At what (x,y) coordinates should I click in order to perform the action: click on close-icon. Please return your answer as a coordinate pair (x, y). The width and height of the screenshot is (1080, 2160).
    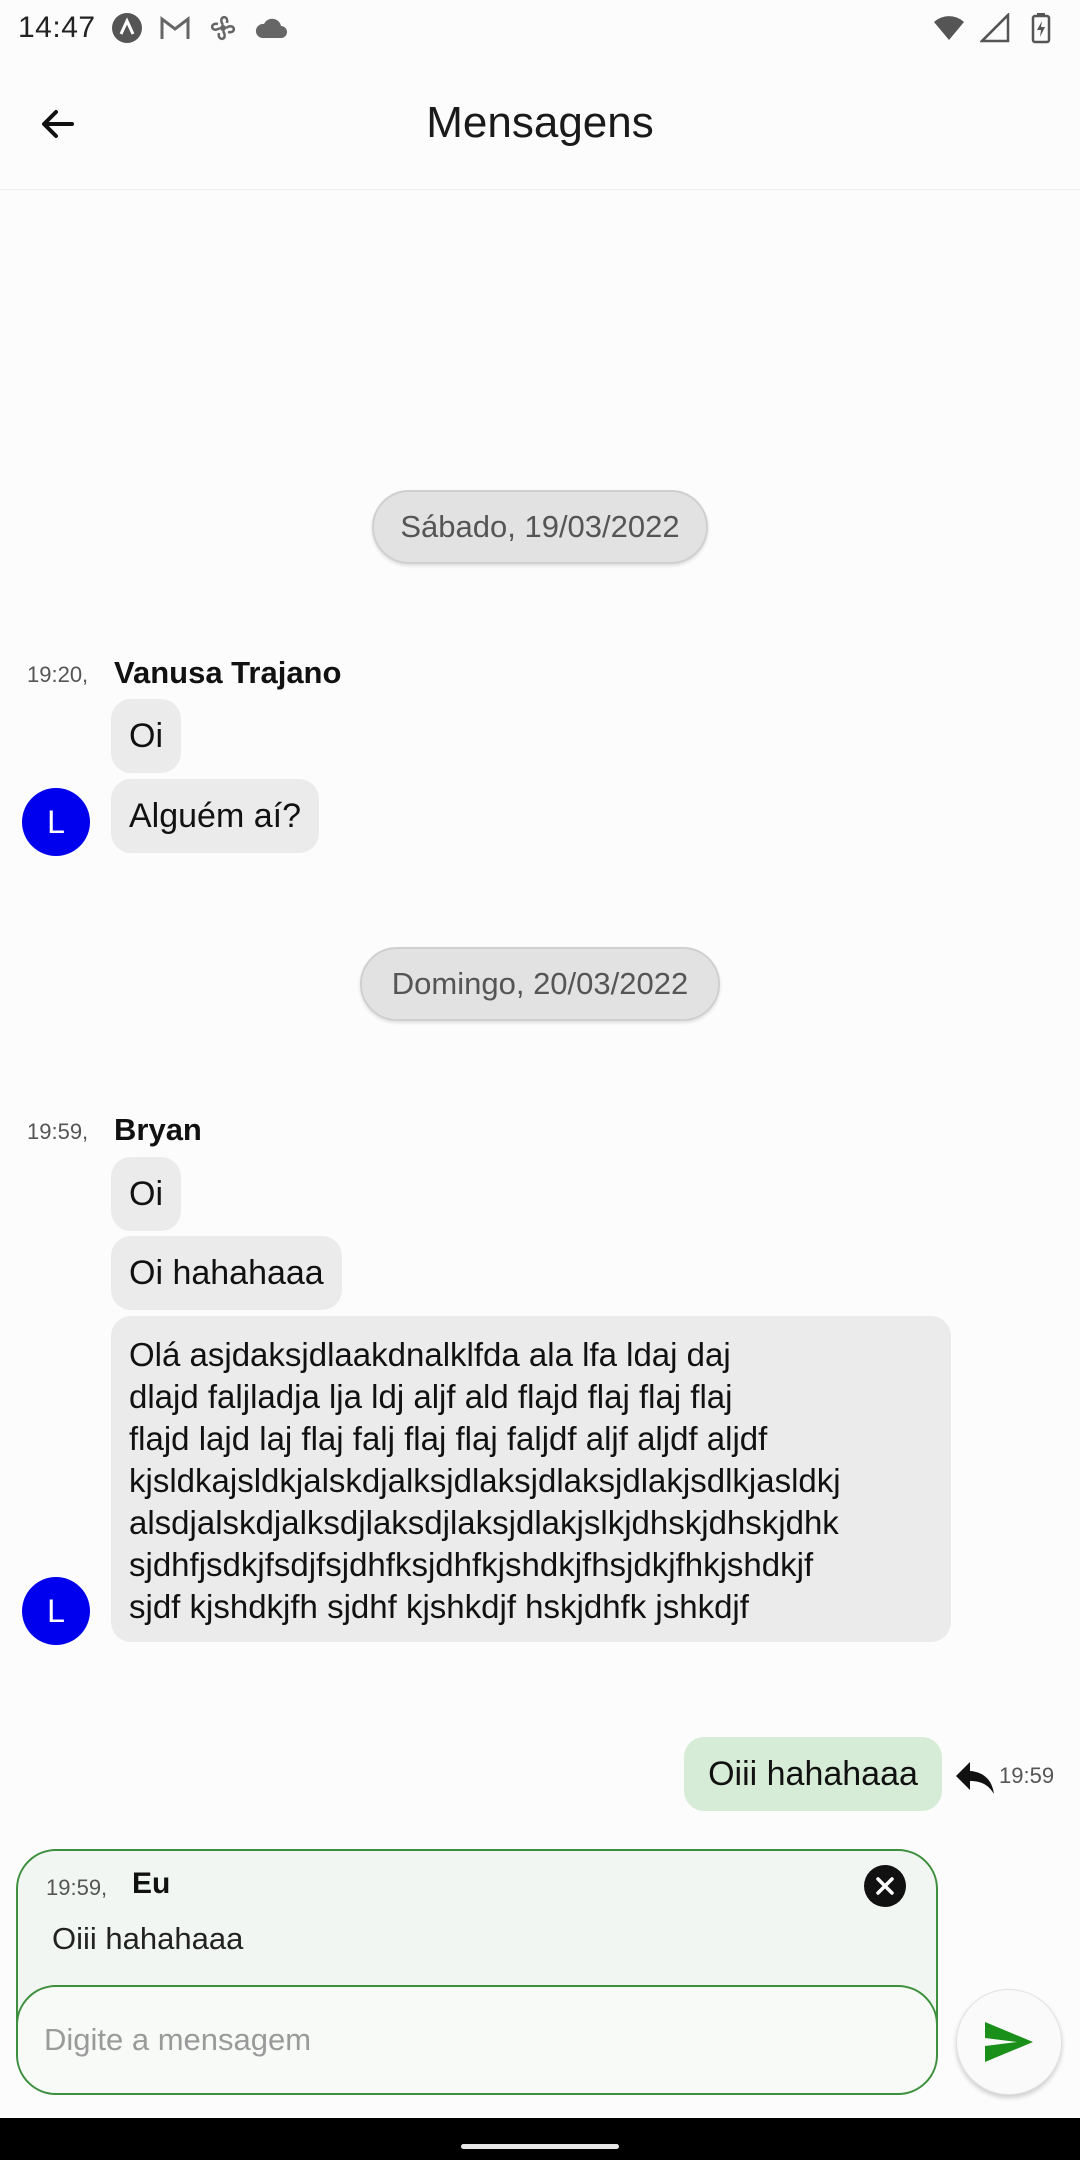
    Looking at the image, I should click on (885, 1886).